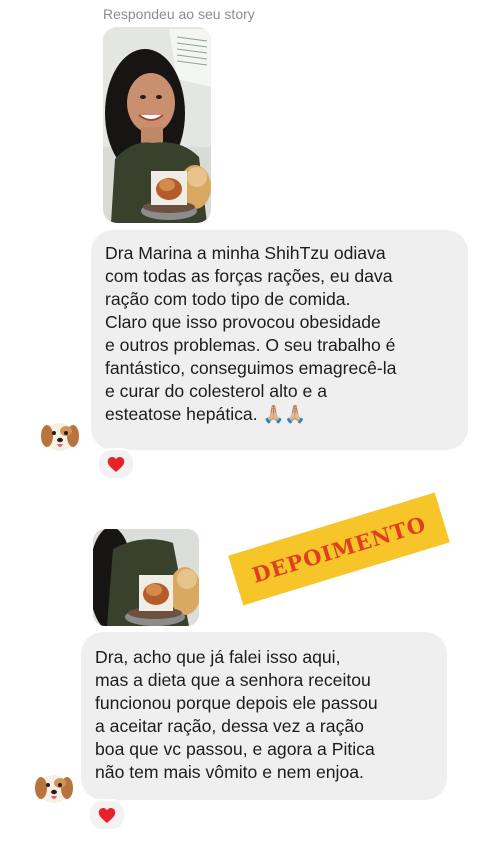 This screenshot has height=854, width=480. I want to click on message-line: boa que vc passou, e agora a Pitica, so click(235, 749).